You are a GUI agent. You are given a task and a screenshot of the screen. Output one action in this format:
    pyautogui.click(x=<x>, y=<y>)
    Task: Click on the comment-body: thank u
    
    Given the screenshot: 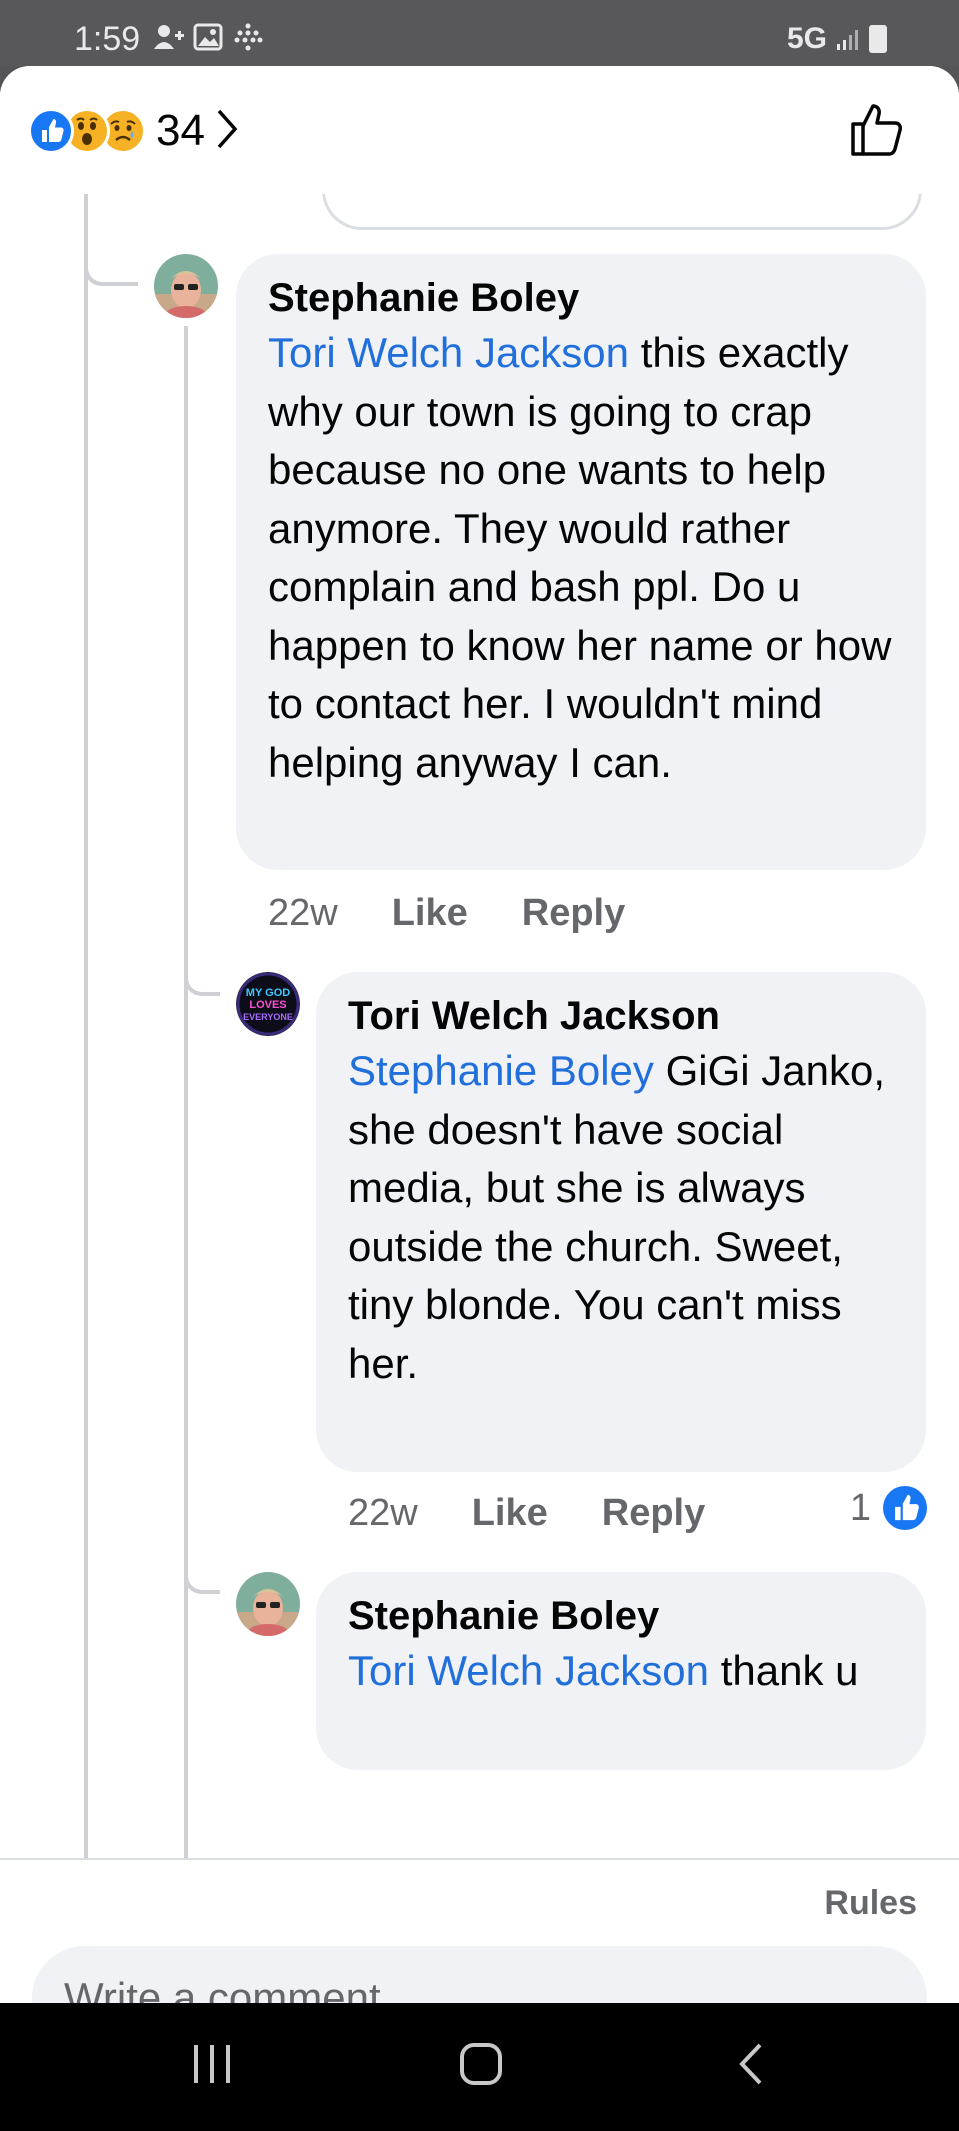 What is the action you would take?
    pyautogui.click(x=784, y=1670)
    